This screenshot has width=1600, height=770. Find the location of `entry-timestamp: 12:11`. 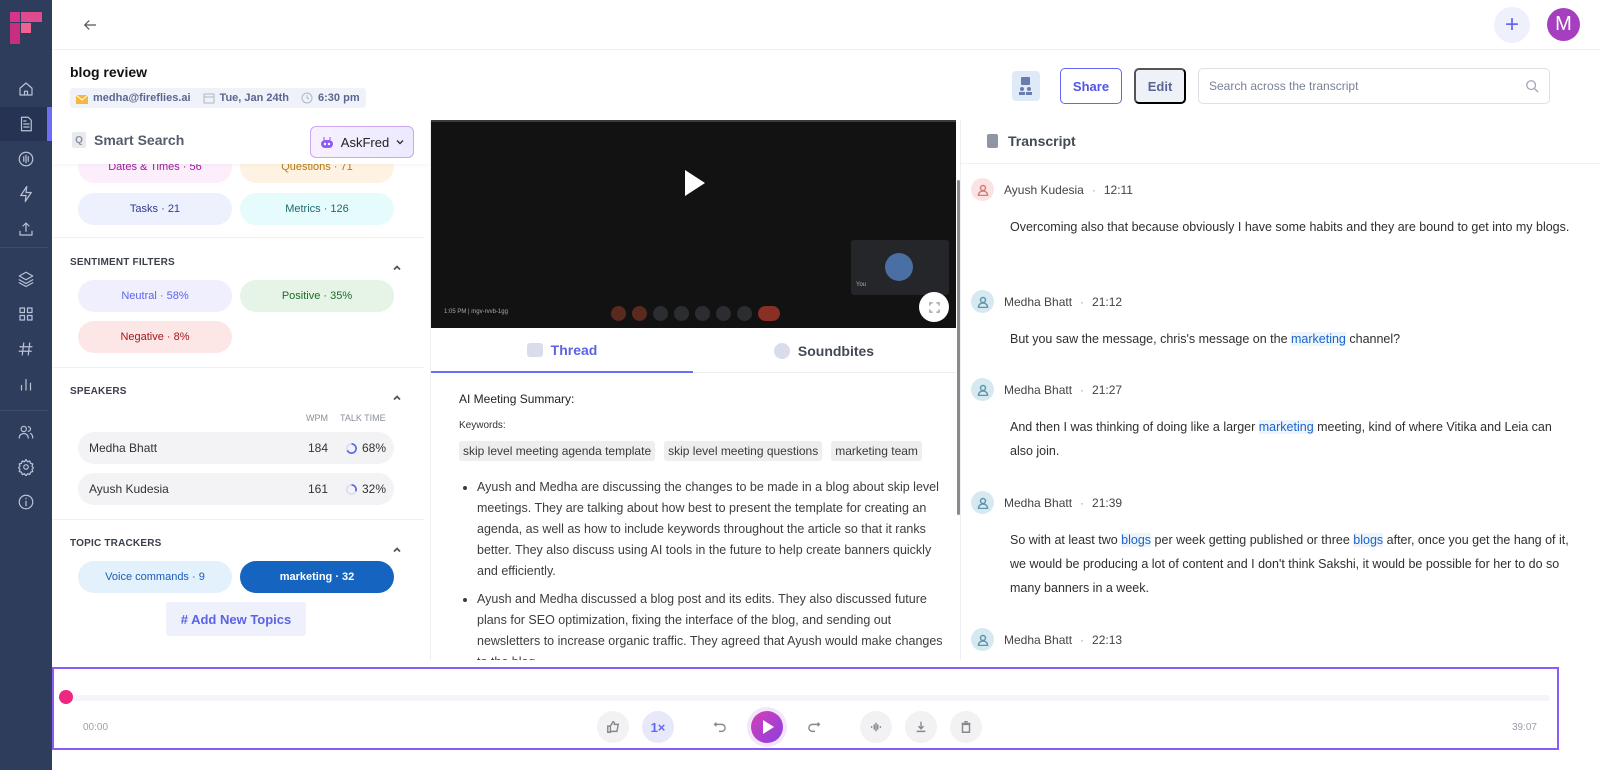

entry-timestamp: 12:11 is located at coordinates (1118, 190).